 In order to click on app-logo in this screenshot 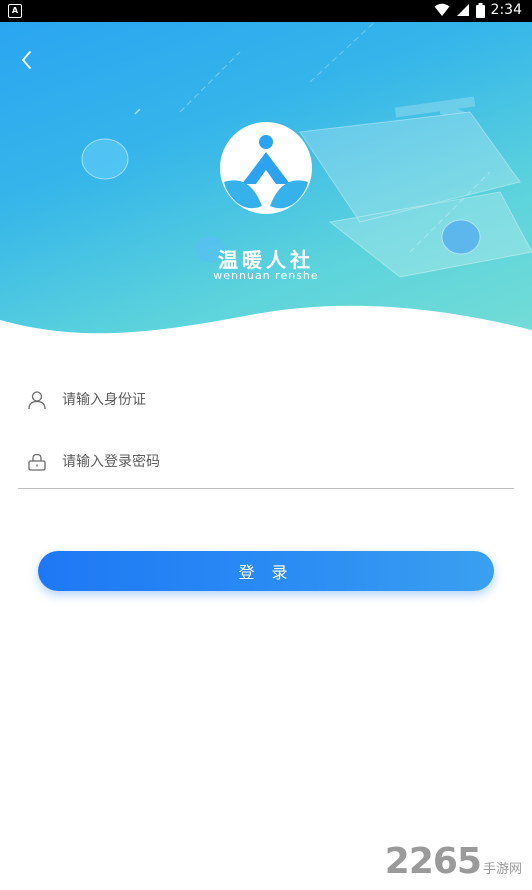, I will do `click(266, 168)`.